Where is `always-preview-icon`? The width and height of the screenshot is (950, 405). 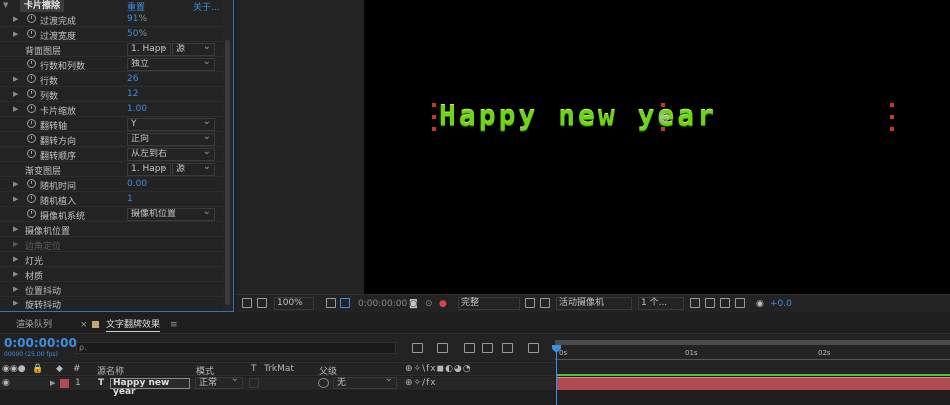
always-preview-icon is located at coordinates (247, 303).